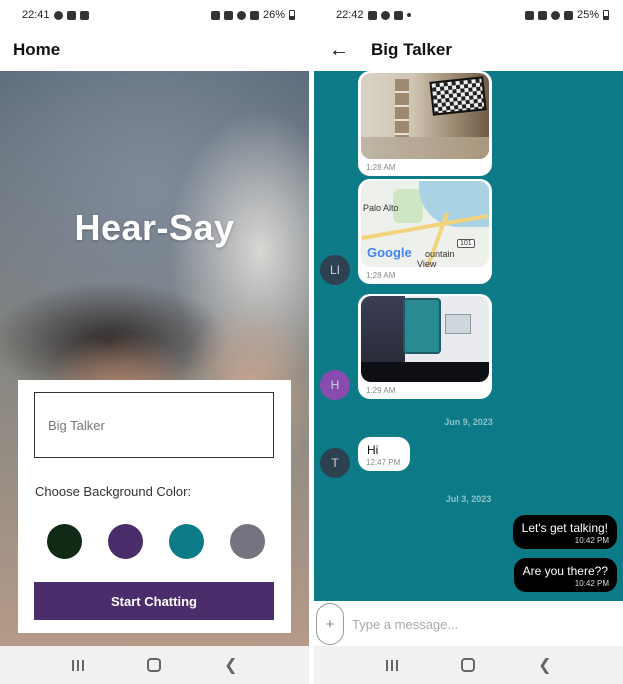 The width and height of the screenshot is (623, 684). I want to click on image-message: 1:29 AM, so click(425, 346).